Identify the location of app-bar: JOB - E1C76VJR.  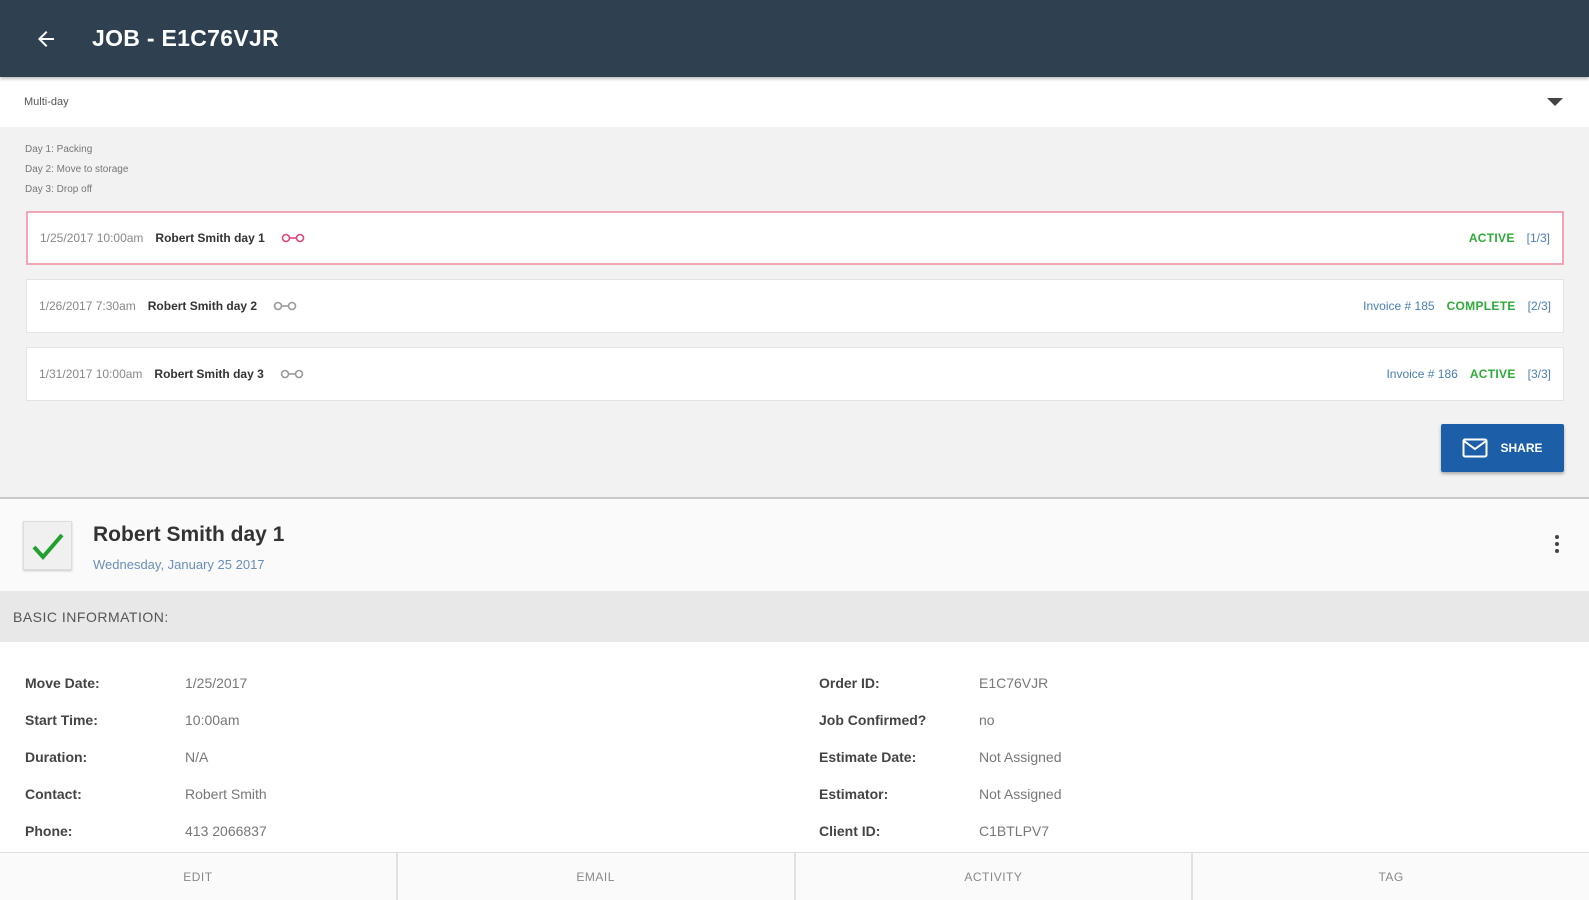
(794, 38).